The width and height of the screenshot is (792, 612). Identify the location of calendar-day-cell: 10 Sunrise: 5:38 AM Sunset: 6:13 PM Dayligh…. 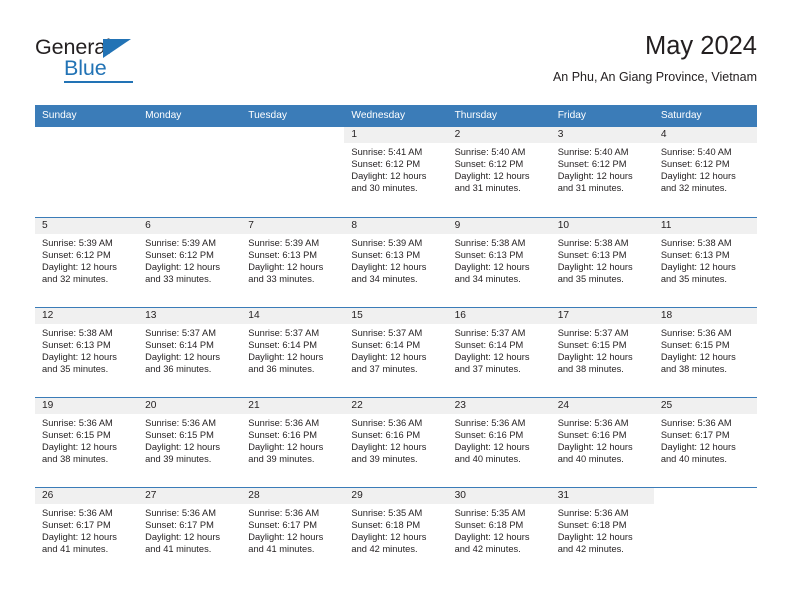
(602, 262).